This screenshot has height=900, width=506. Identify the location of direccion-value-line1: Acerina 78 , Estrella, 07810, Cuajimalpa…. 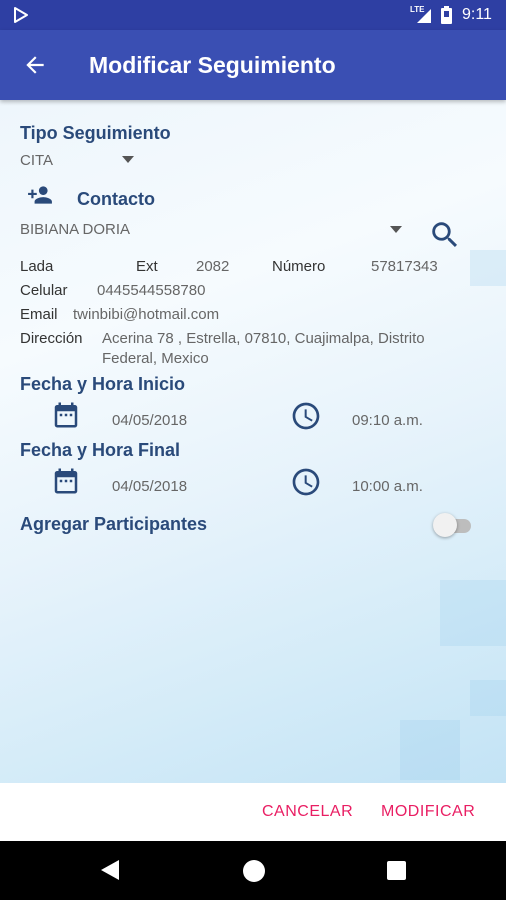
(263, 338).